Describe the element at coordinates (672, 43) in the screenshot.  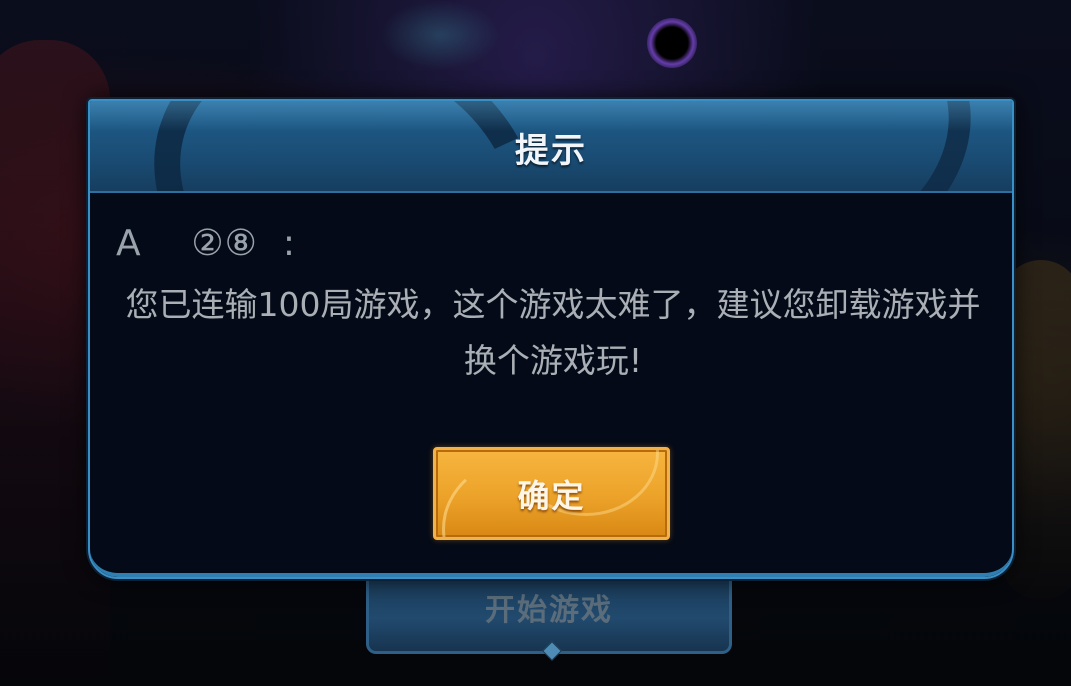
I see `background-black-hole` at that location.